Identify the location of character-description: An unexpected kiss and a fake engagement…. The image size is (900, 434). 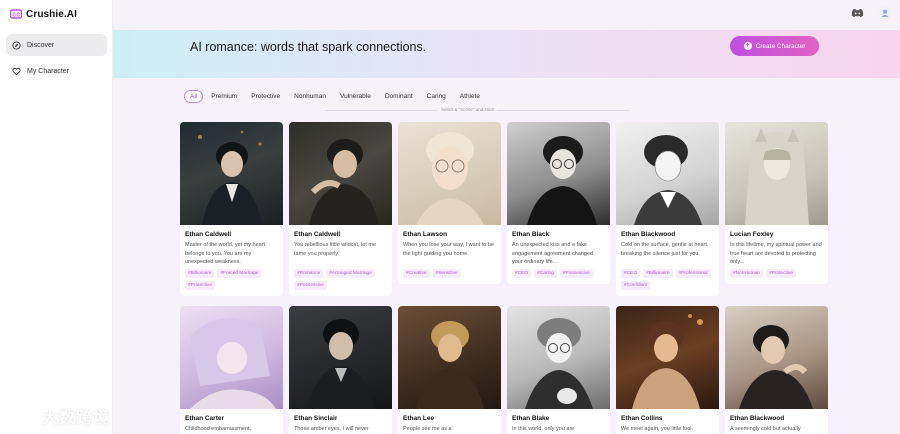
(553, 253).